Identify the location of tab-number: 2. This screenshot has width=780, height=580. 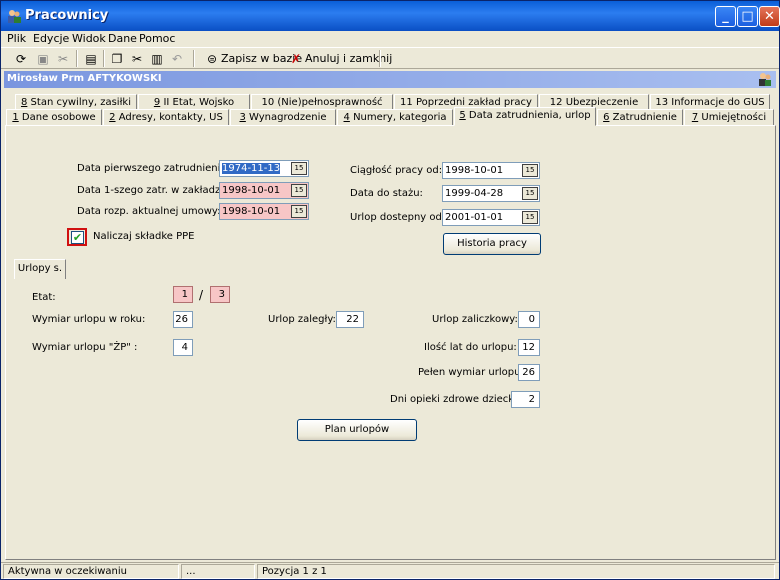
(112, 117).